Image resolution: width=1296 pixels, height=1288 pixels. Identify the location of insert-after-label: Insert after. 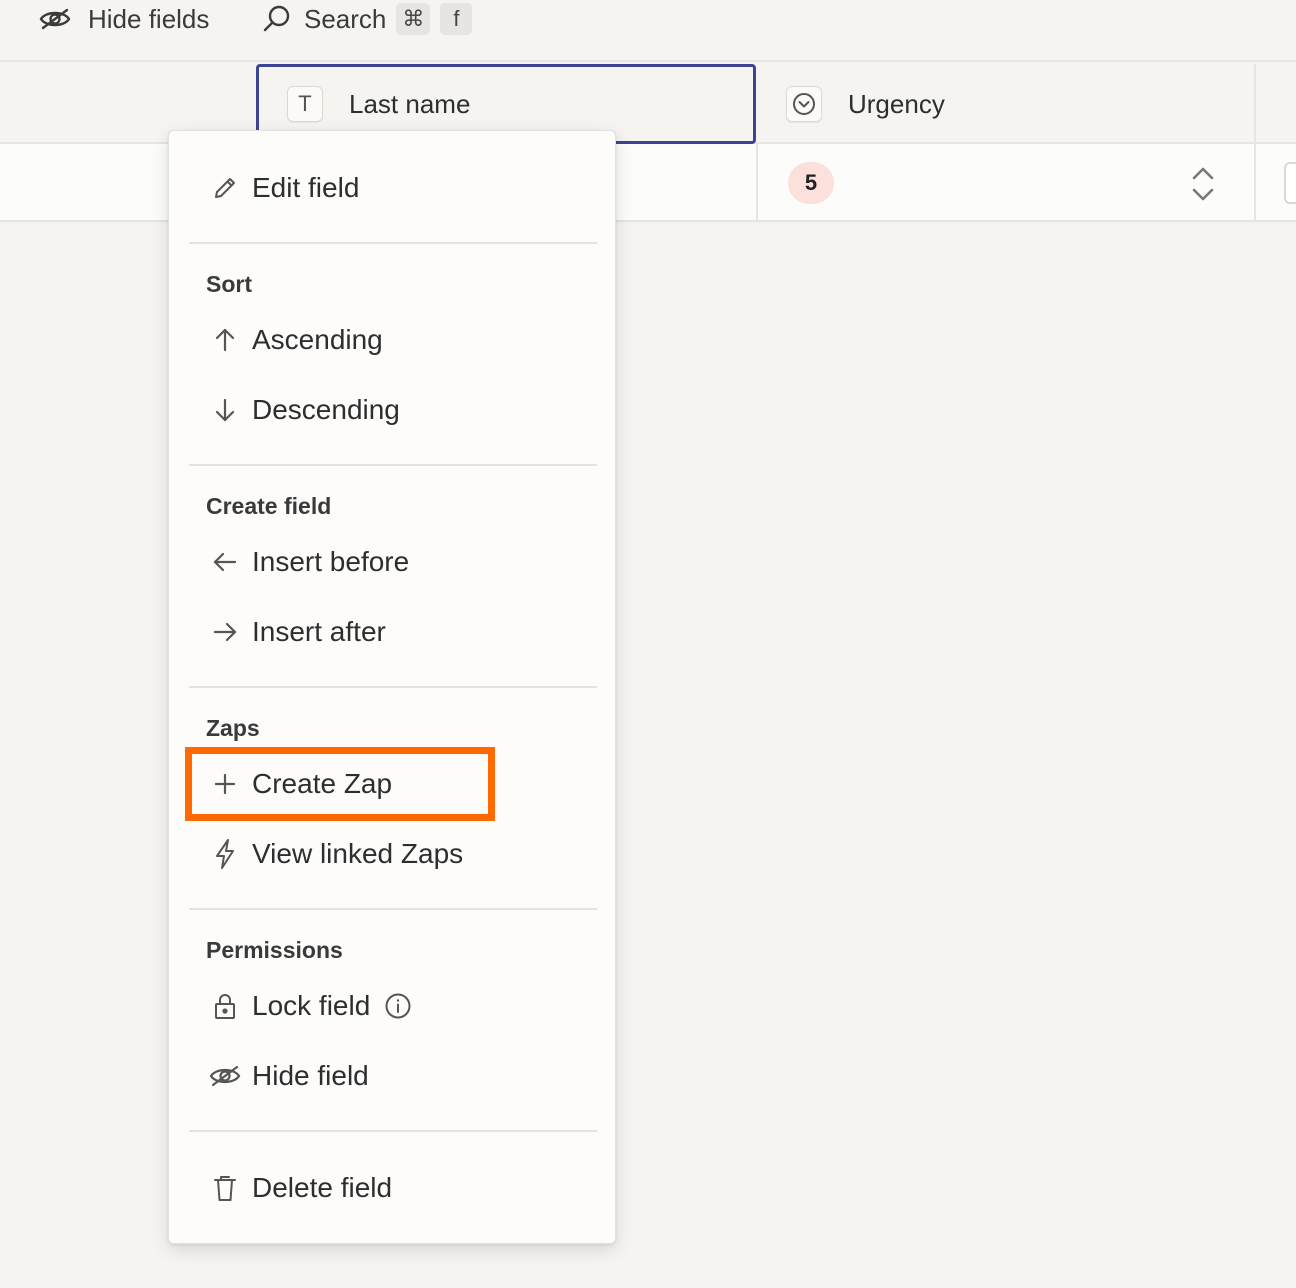
(319, 631).